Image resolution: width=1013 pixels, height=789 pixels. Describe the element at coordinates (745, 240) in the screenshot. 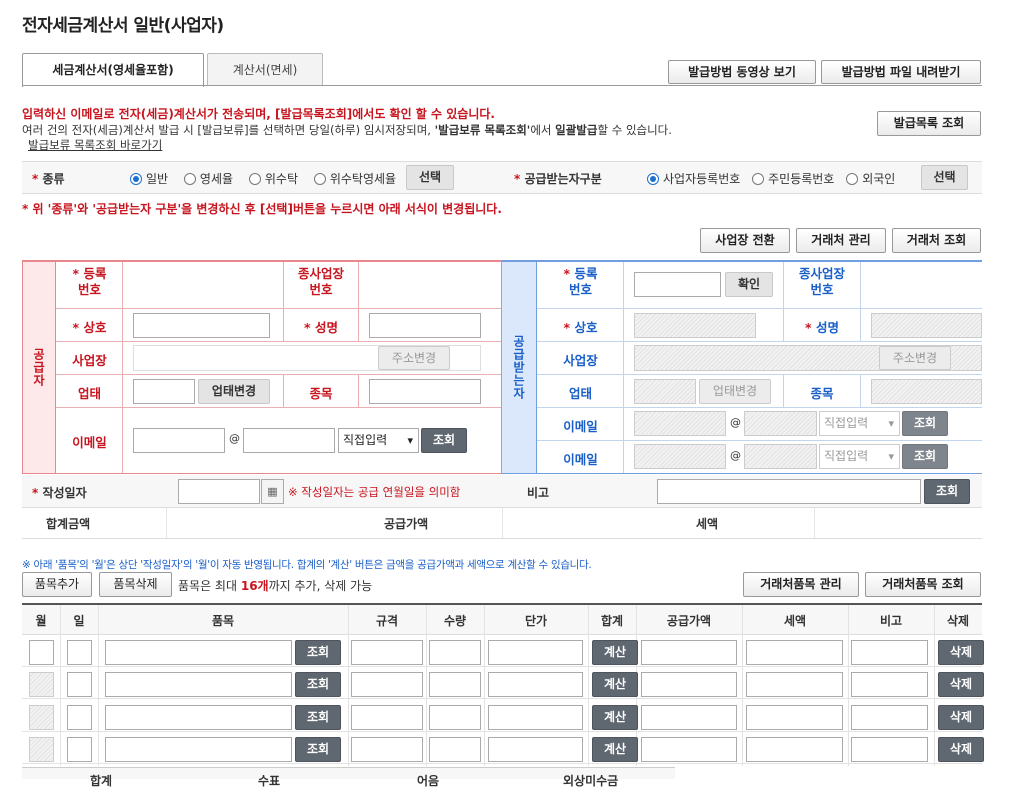

I see `switch-branch-button: 사업장 전환` at that location.